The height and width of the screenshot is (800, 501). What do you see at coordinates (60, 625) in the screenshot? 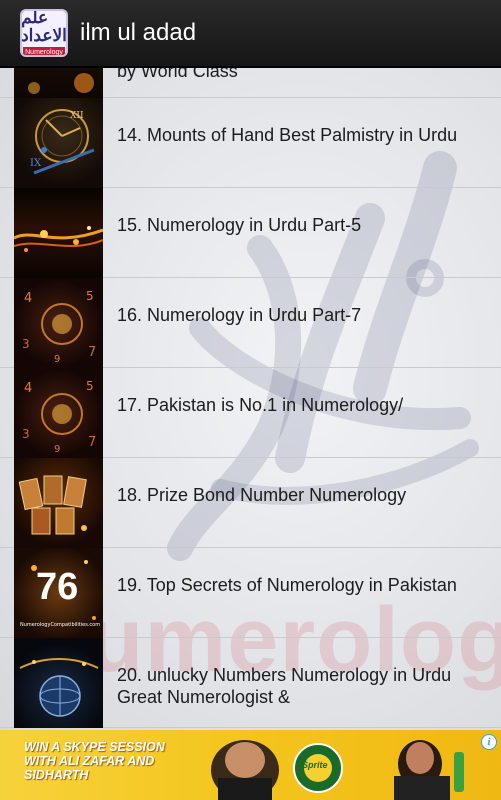
I see `thumbnail-caption: NumerologyCompatibilities.com` at bounding box center [60, 625].